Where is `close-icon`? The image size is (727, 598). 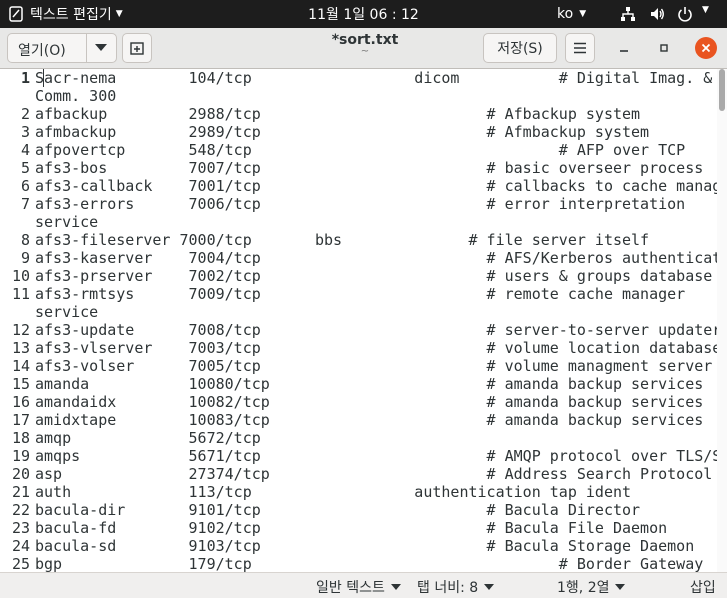 close-icon is located at coordinates (706, 48).